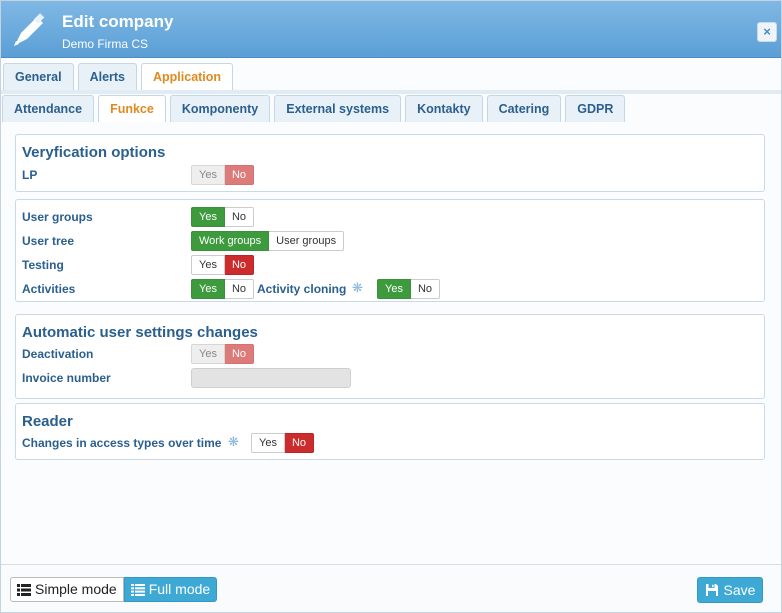  I want to click on user-groups-yes-option: Yes, so click(208, 217).